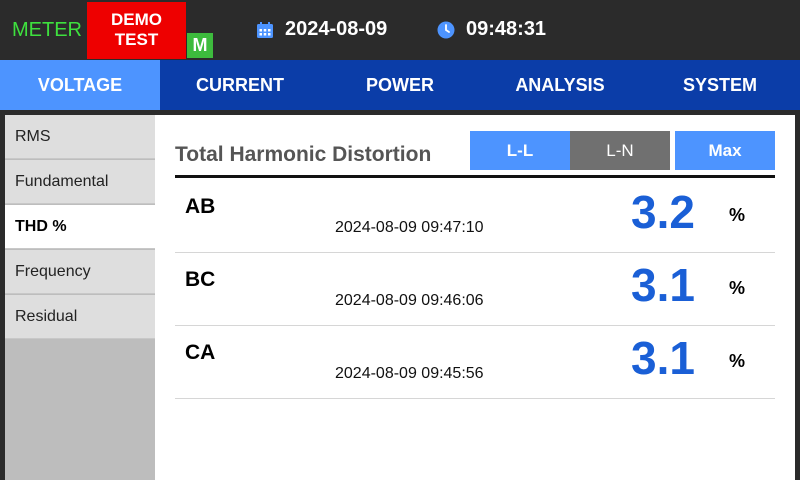  I want to click on demo-badge-line1: DEMO, so click(136, 19).